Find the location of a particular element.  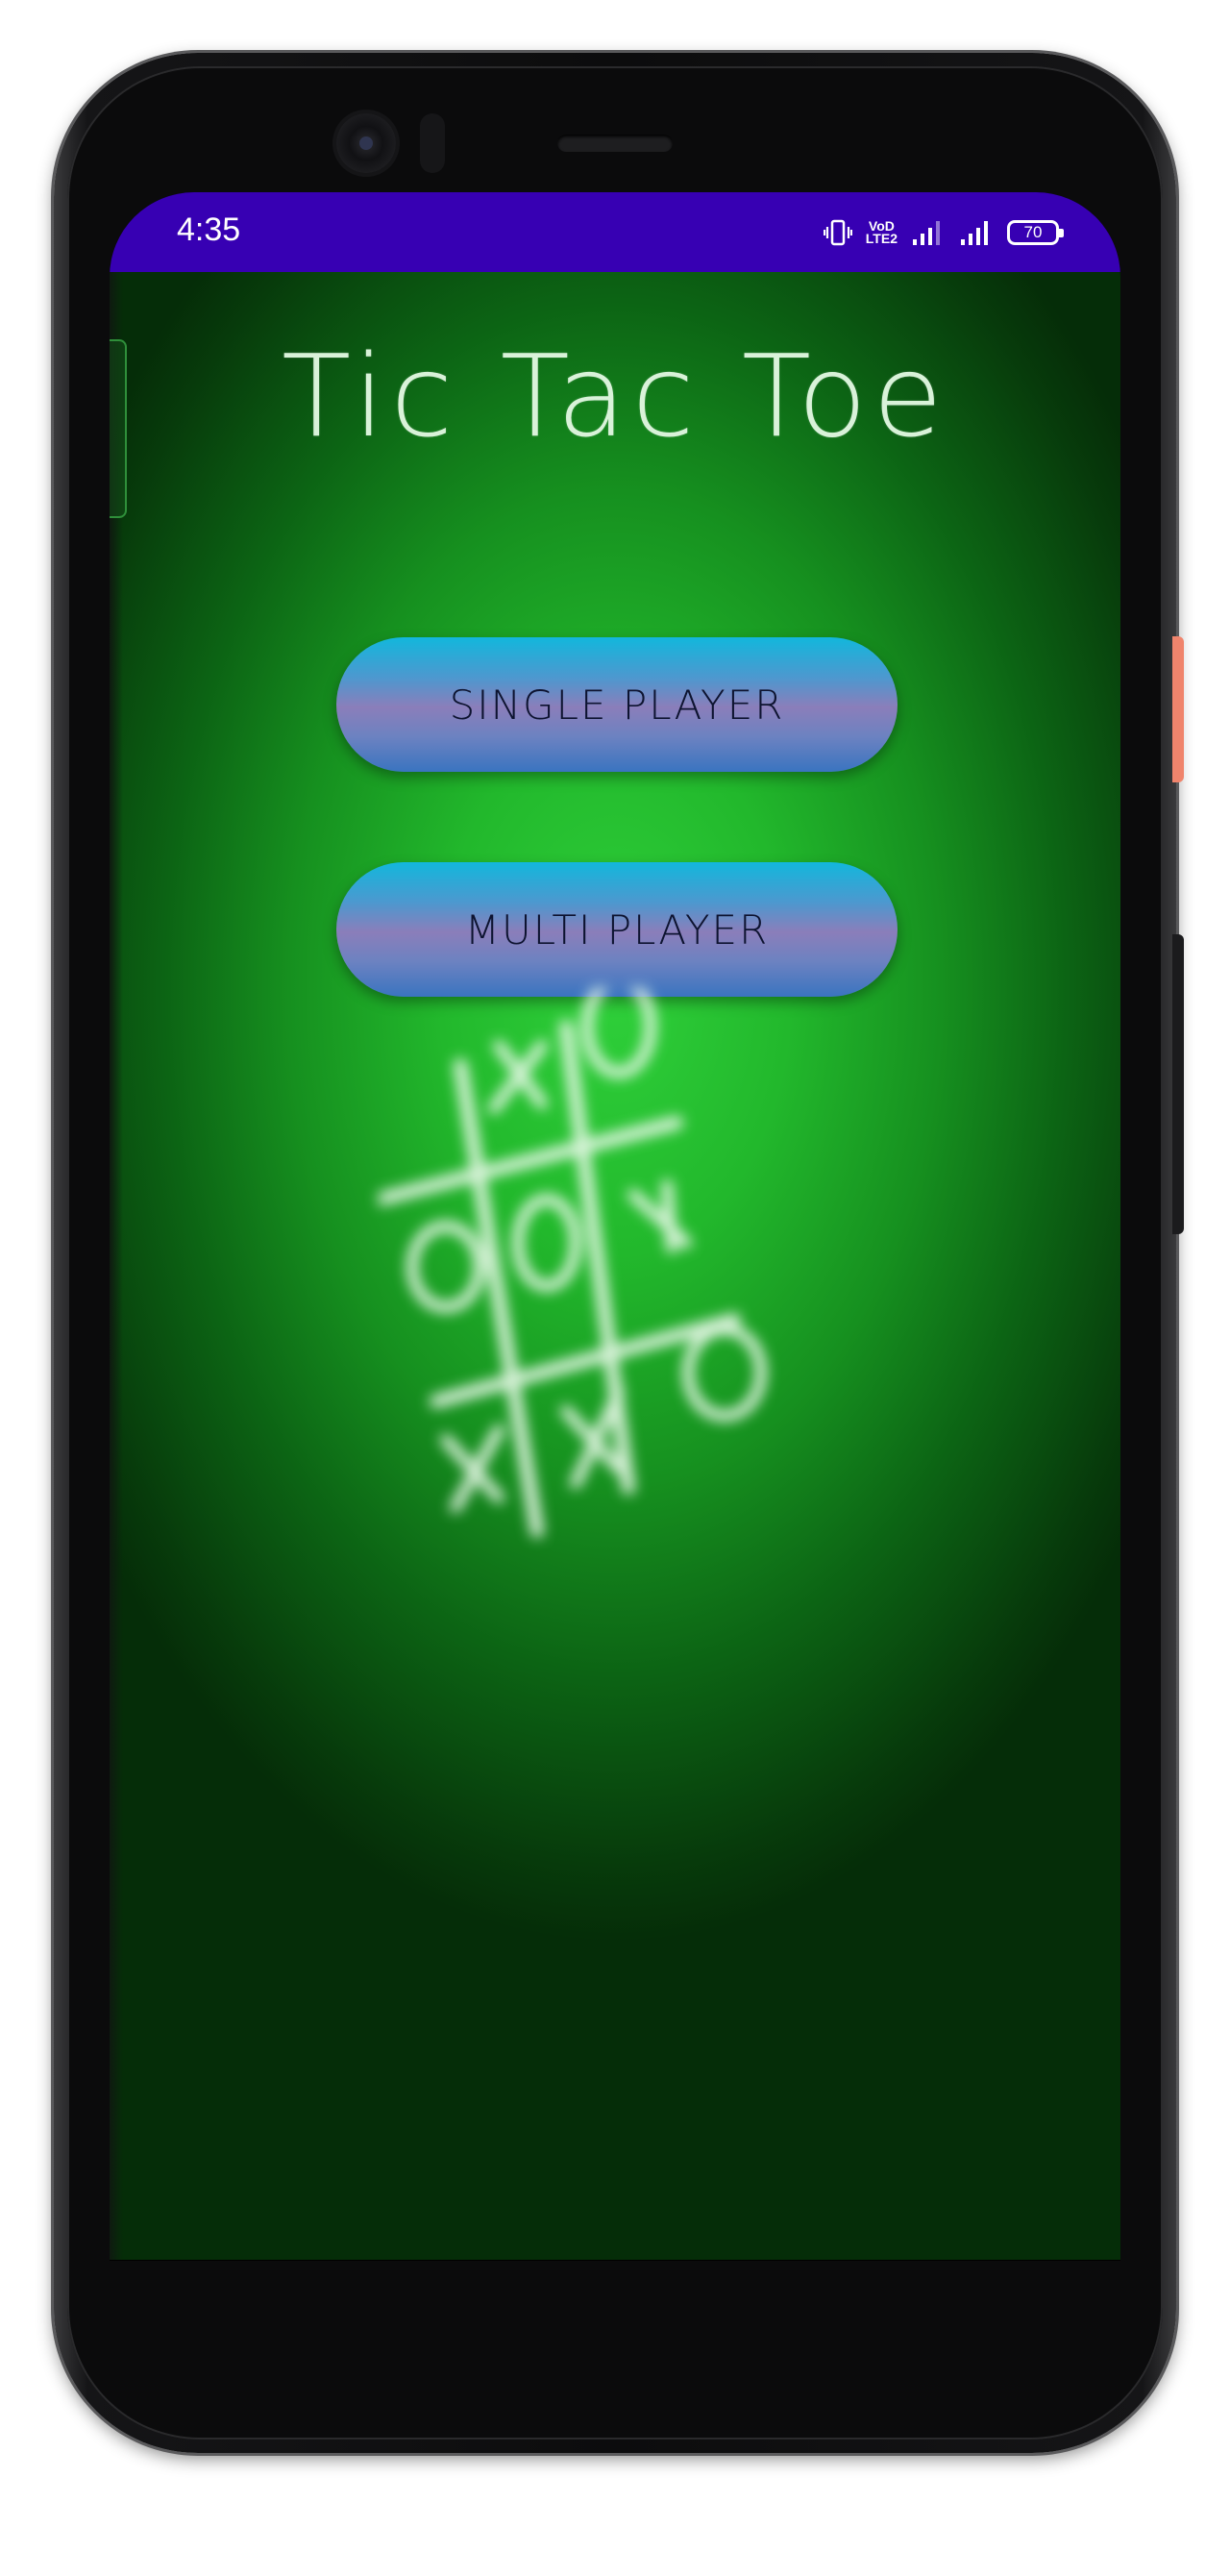

front-camera is located at coordinates (366, 143).